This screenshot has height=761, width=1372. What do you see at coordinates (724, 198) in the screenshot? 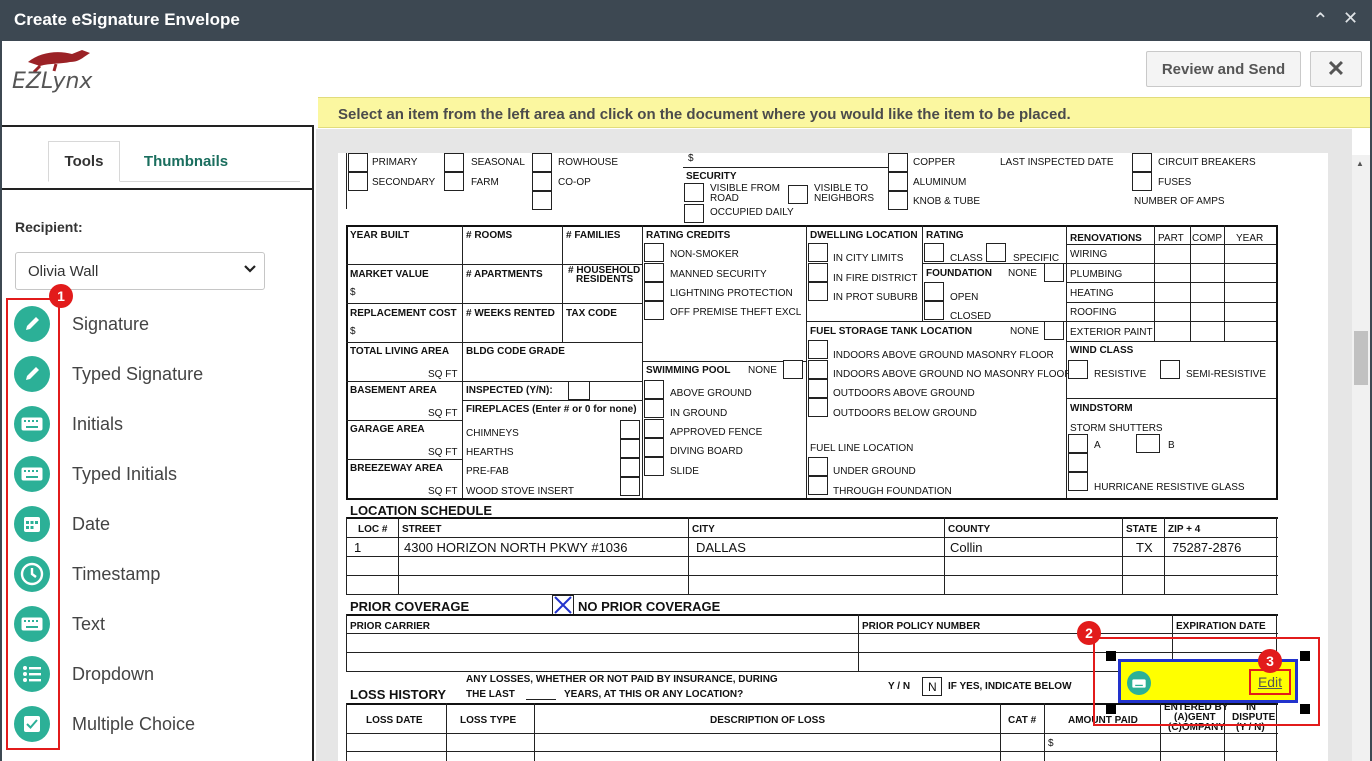
I see `doc-text: ROAD` at bounding box center [724, 198].